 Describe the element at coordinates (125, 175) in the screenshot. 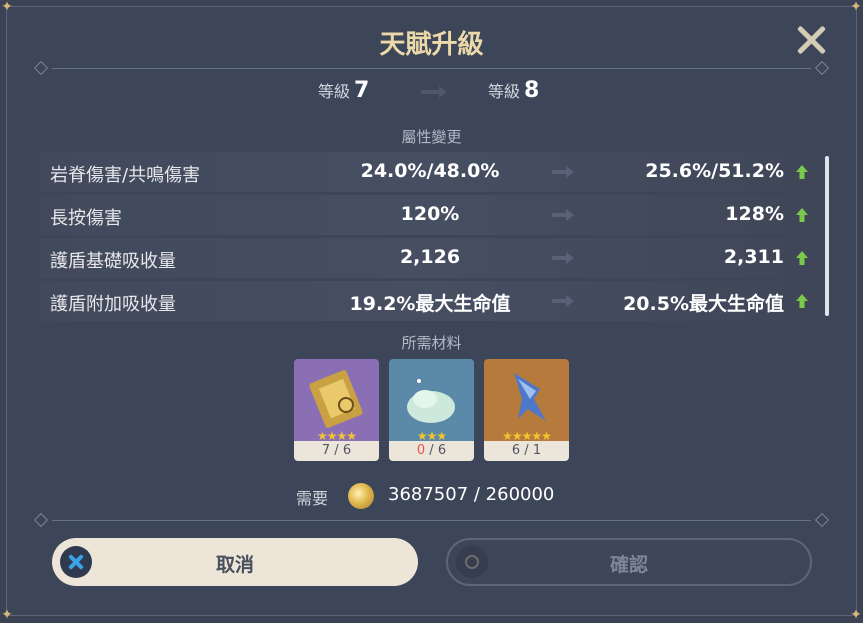

I see `stat-name: 岩脊傷害/共鳴傷害` at that location.